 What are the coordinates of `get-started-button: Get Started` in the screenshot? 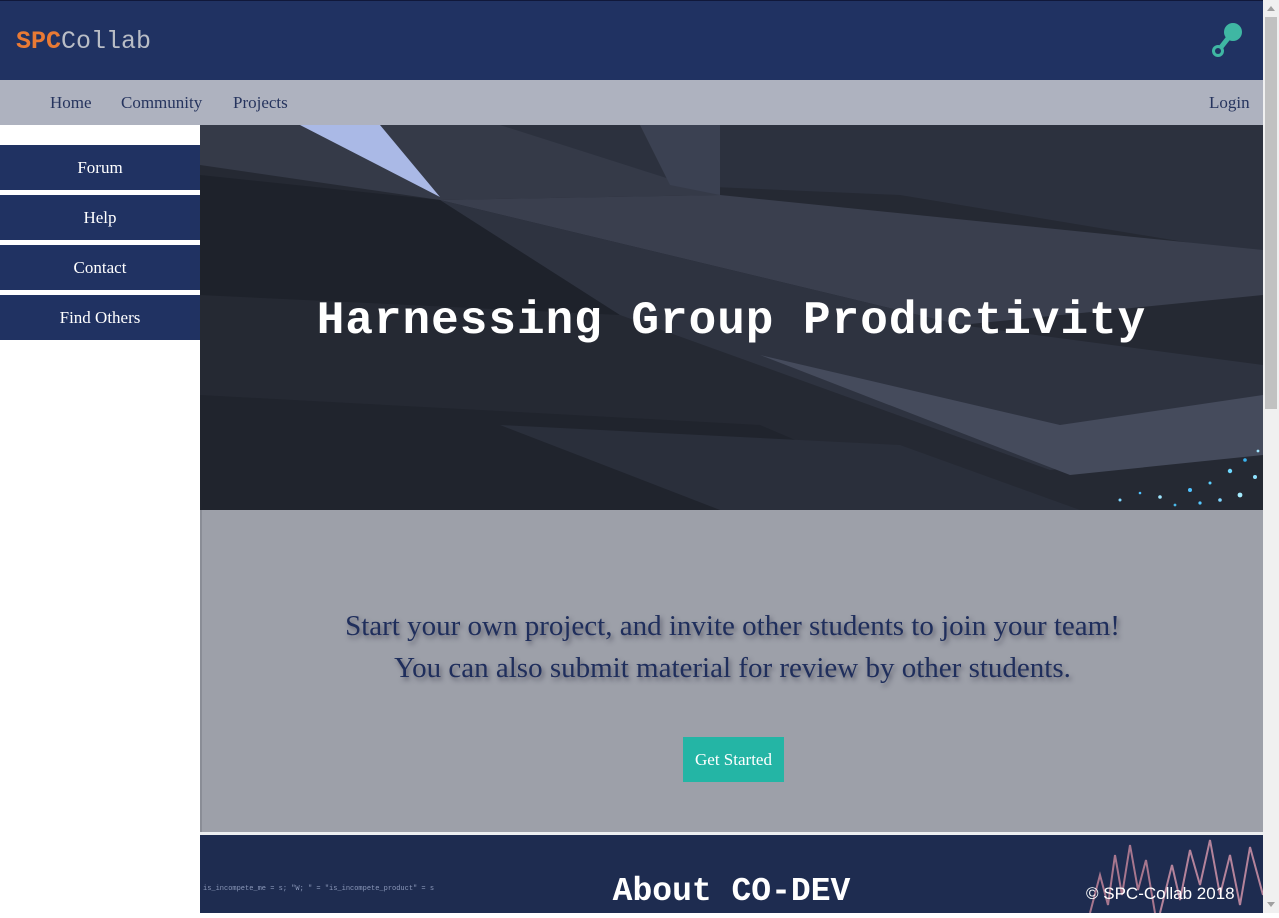 It's located at (733, 759).